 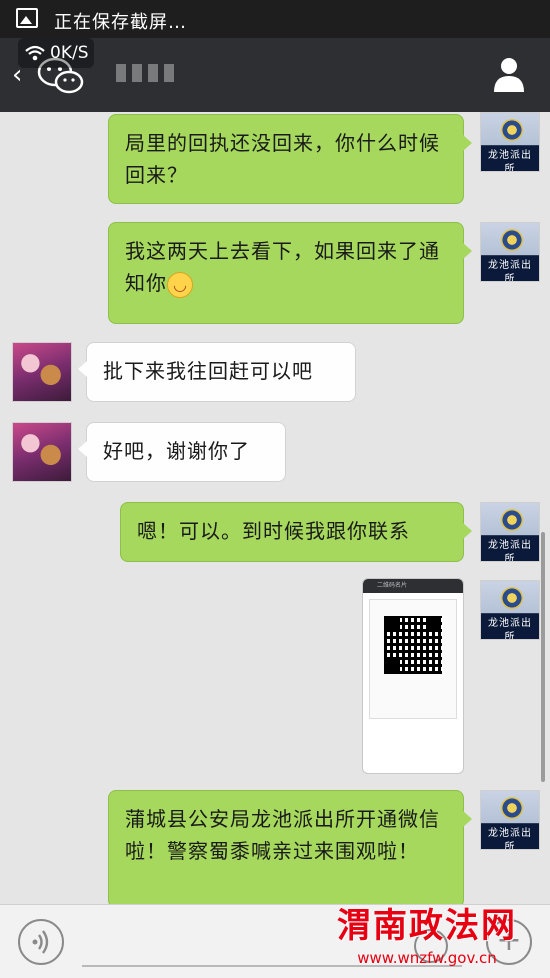 What do you see at coordinates (35, 53) in the screenshot?
I see `wifi-icon` at bounding box center [35, 53].